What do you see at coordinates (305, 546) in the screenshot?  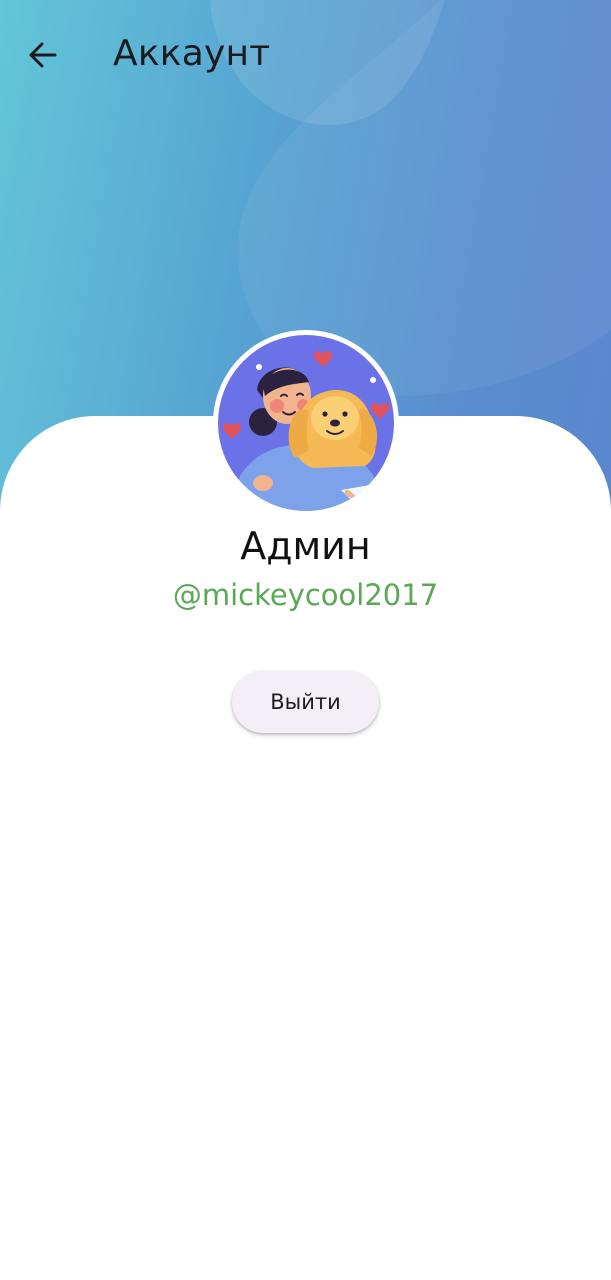 I see `user-name: Админ` at bounding box center [305, 546].